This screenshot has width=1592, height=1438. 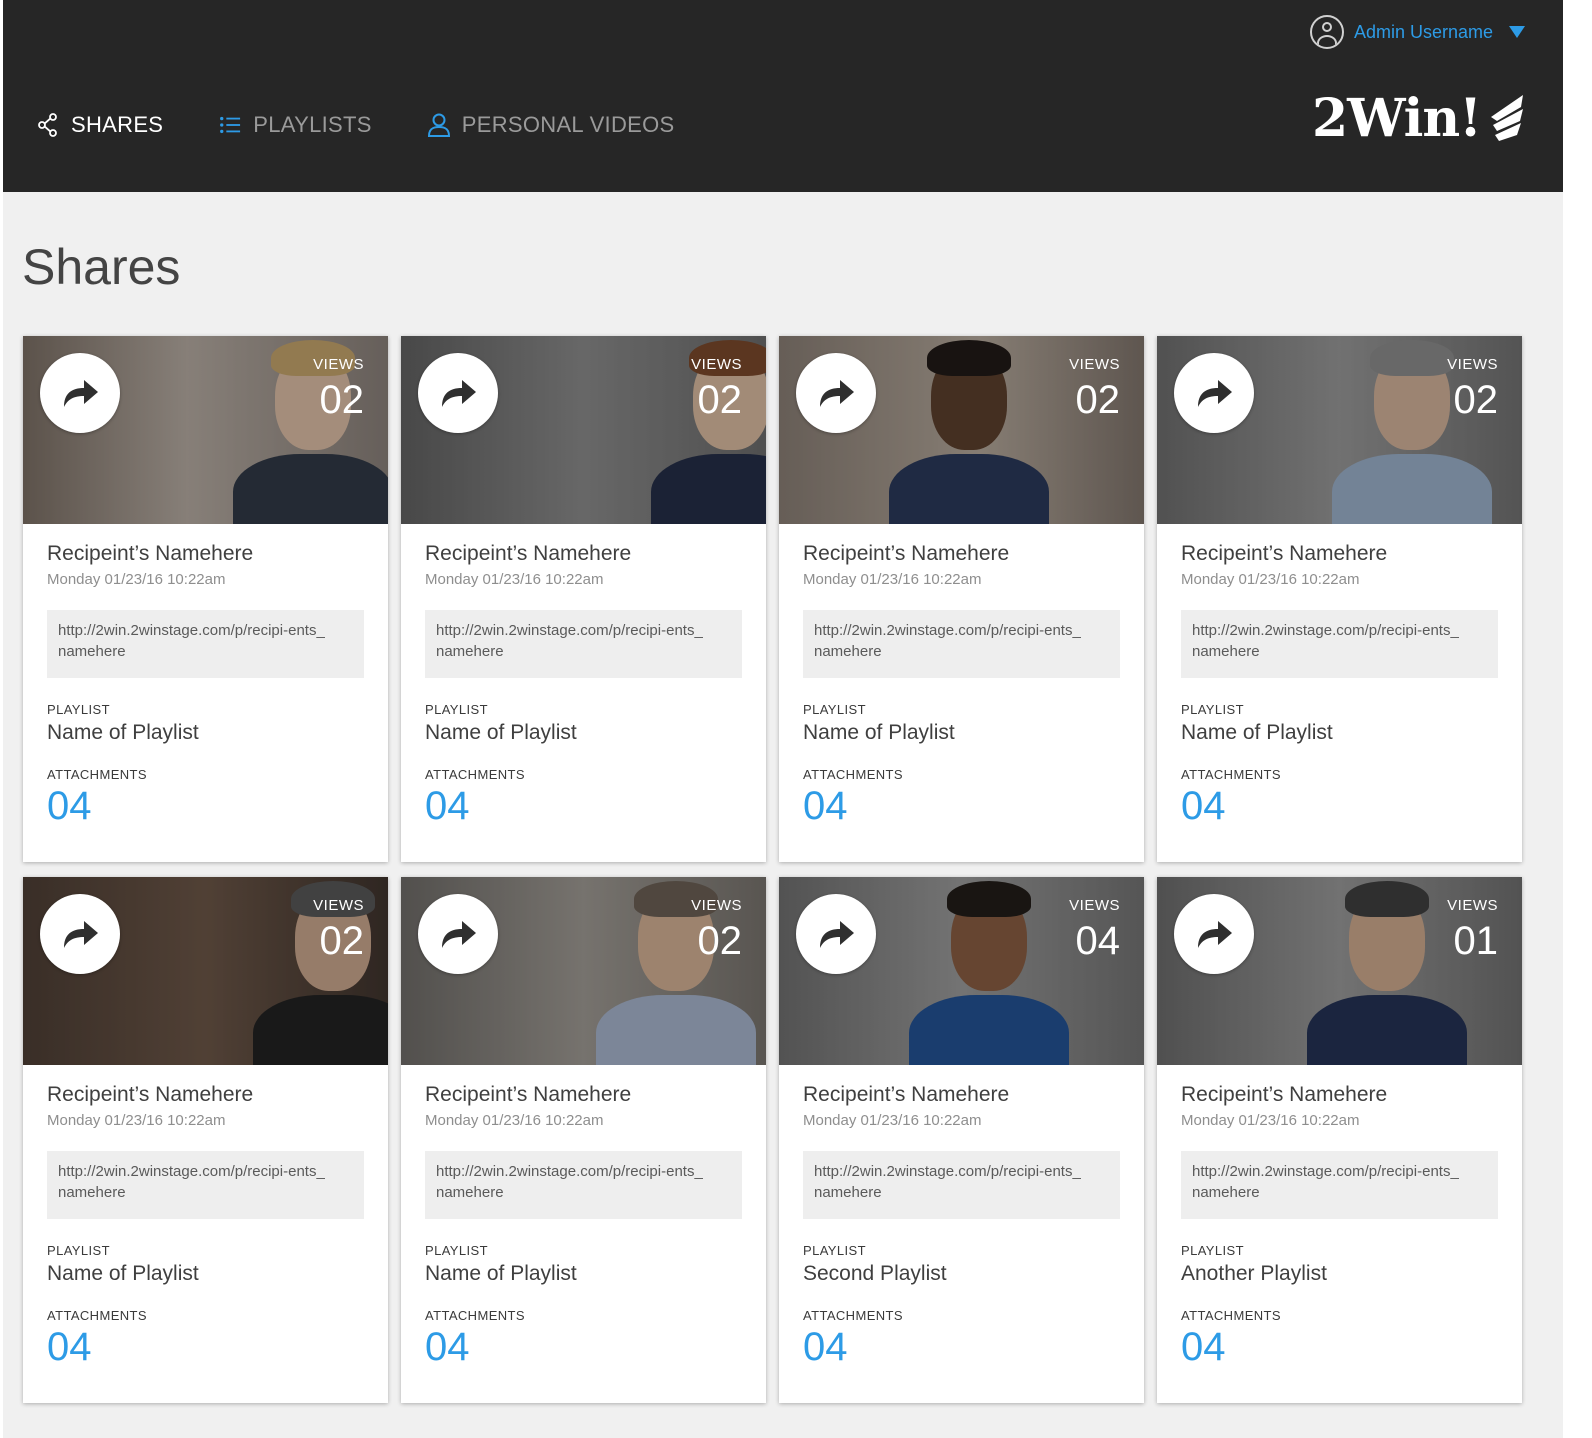 I want to click on page-title: Shares, so click(x=101, y=267).